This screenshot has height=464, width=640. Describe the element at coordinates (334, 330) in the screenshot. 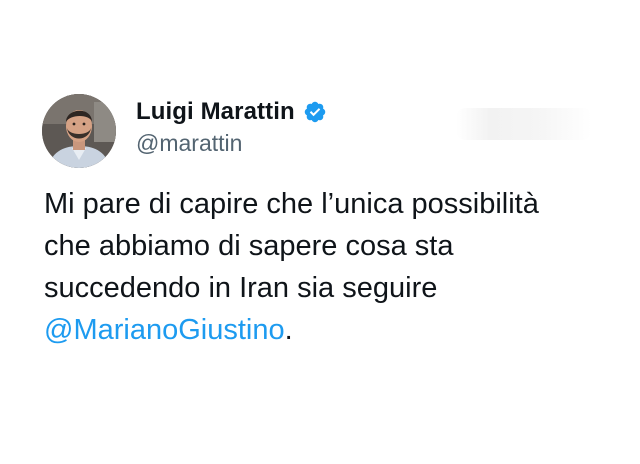

I see `tweet-line-4: @MarianoGiustino.` at that location.